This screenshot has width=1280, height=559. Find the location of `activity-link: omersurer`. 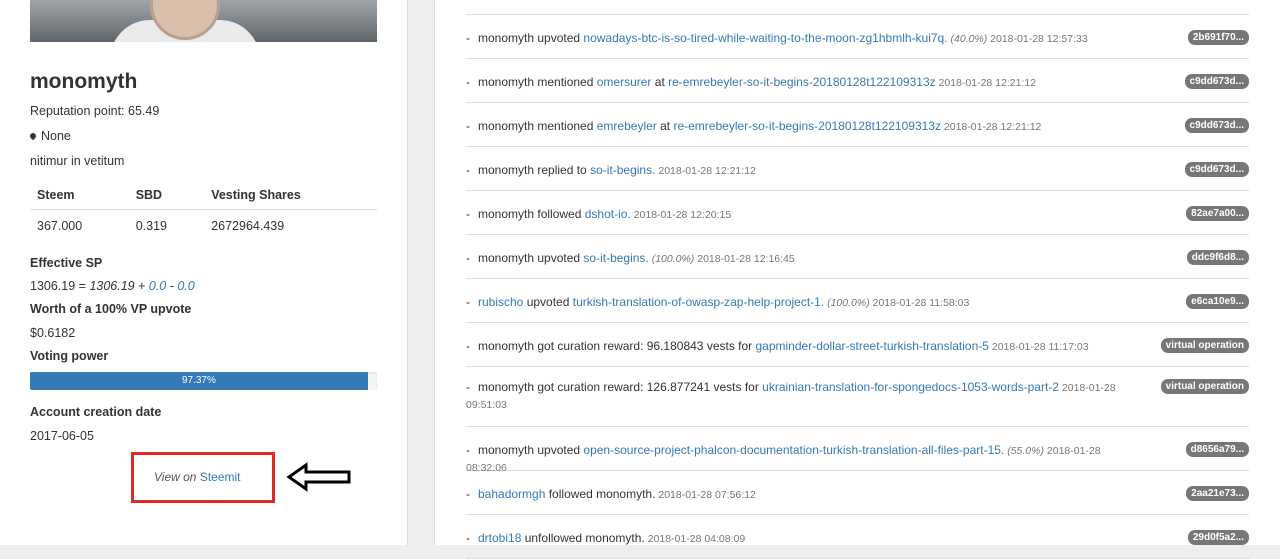

activity-link: omersurer is located at coordinates (624, 82).